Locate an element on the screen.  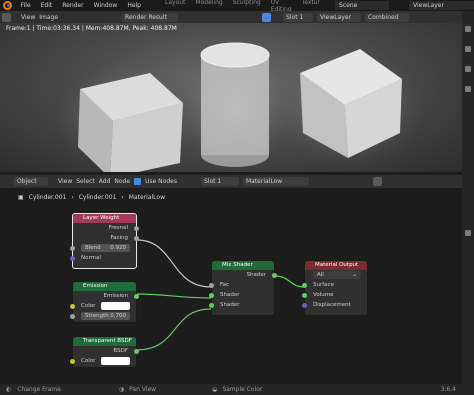
menu-image: Image is located at coordinates (48, 17).